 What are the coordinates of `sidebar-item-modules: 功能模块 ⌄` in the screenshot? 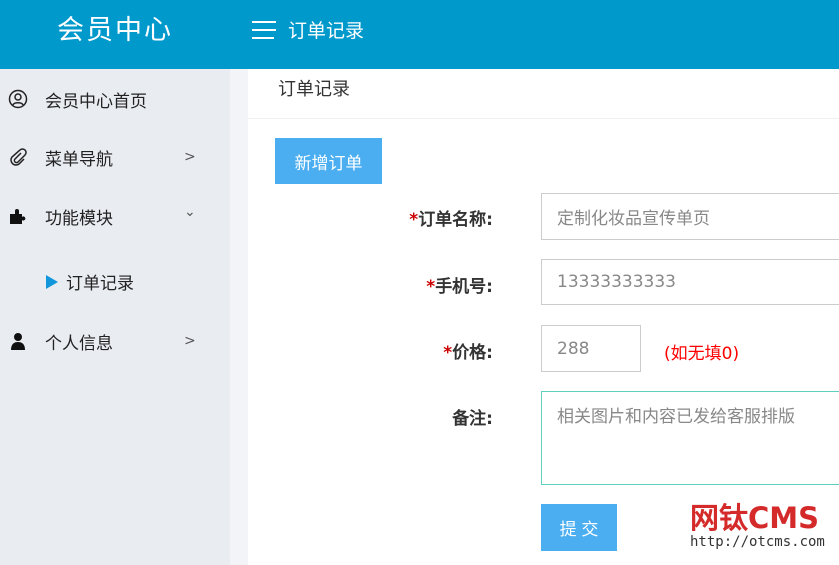 It's located at (115, 216).